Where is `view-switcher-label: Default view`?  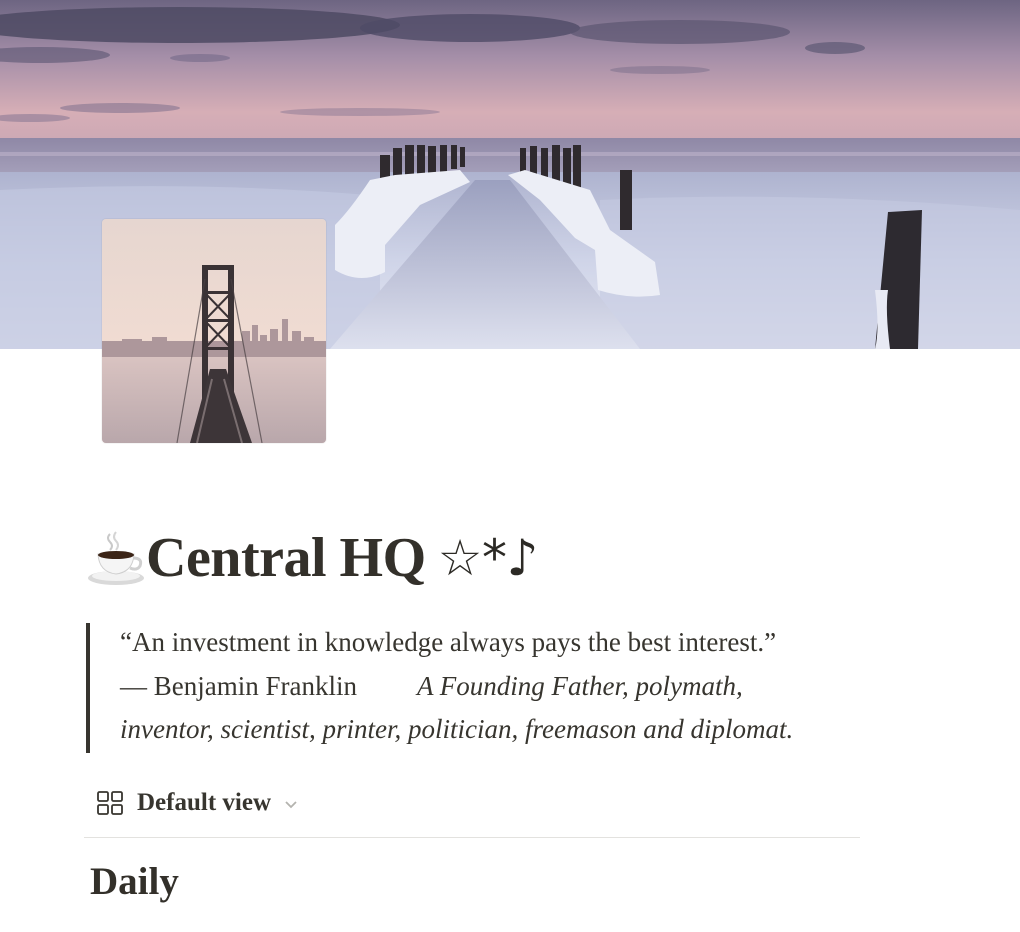
view-switcher-label: Default view is located at coordinates (204, 802).